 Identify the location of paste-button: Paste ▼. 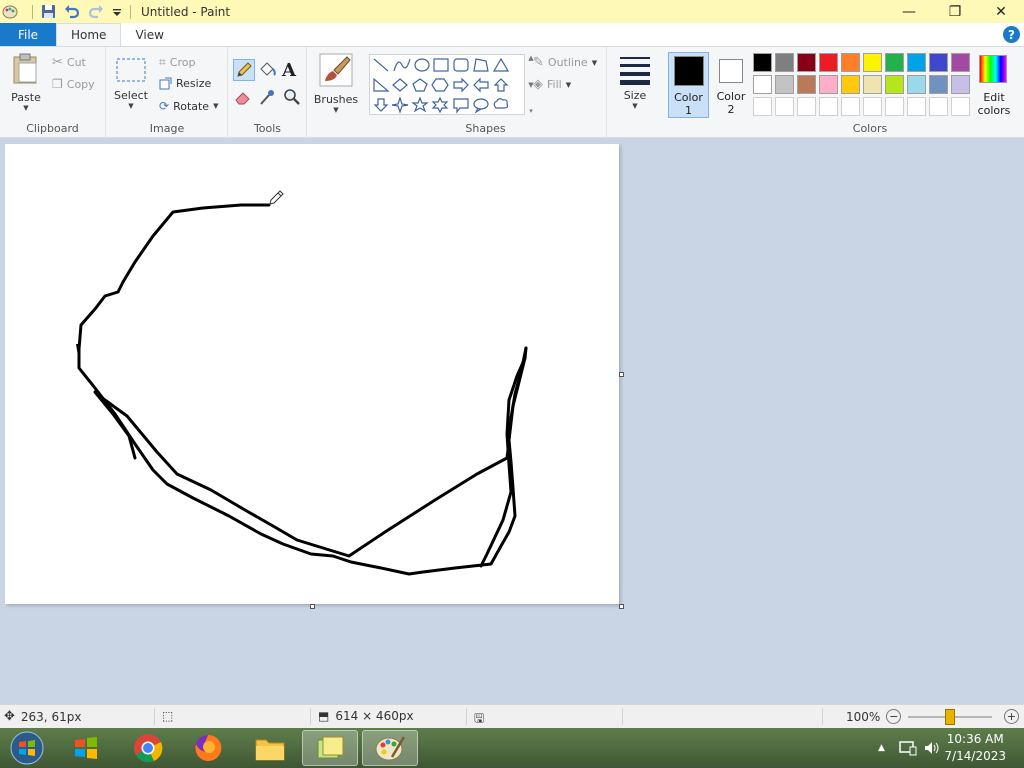
(26, 82).